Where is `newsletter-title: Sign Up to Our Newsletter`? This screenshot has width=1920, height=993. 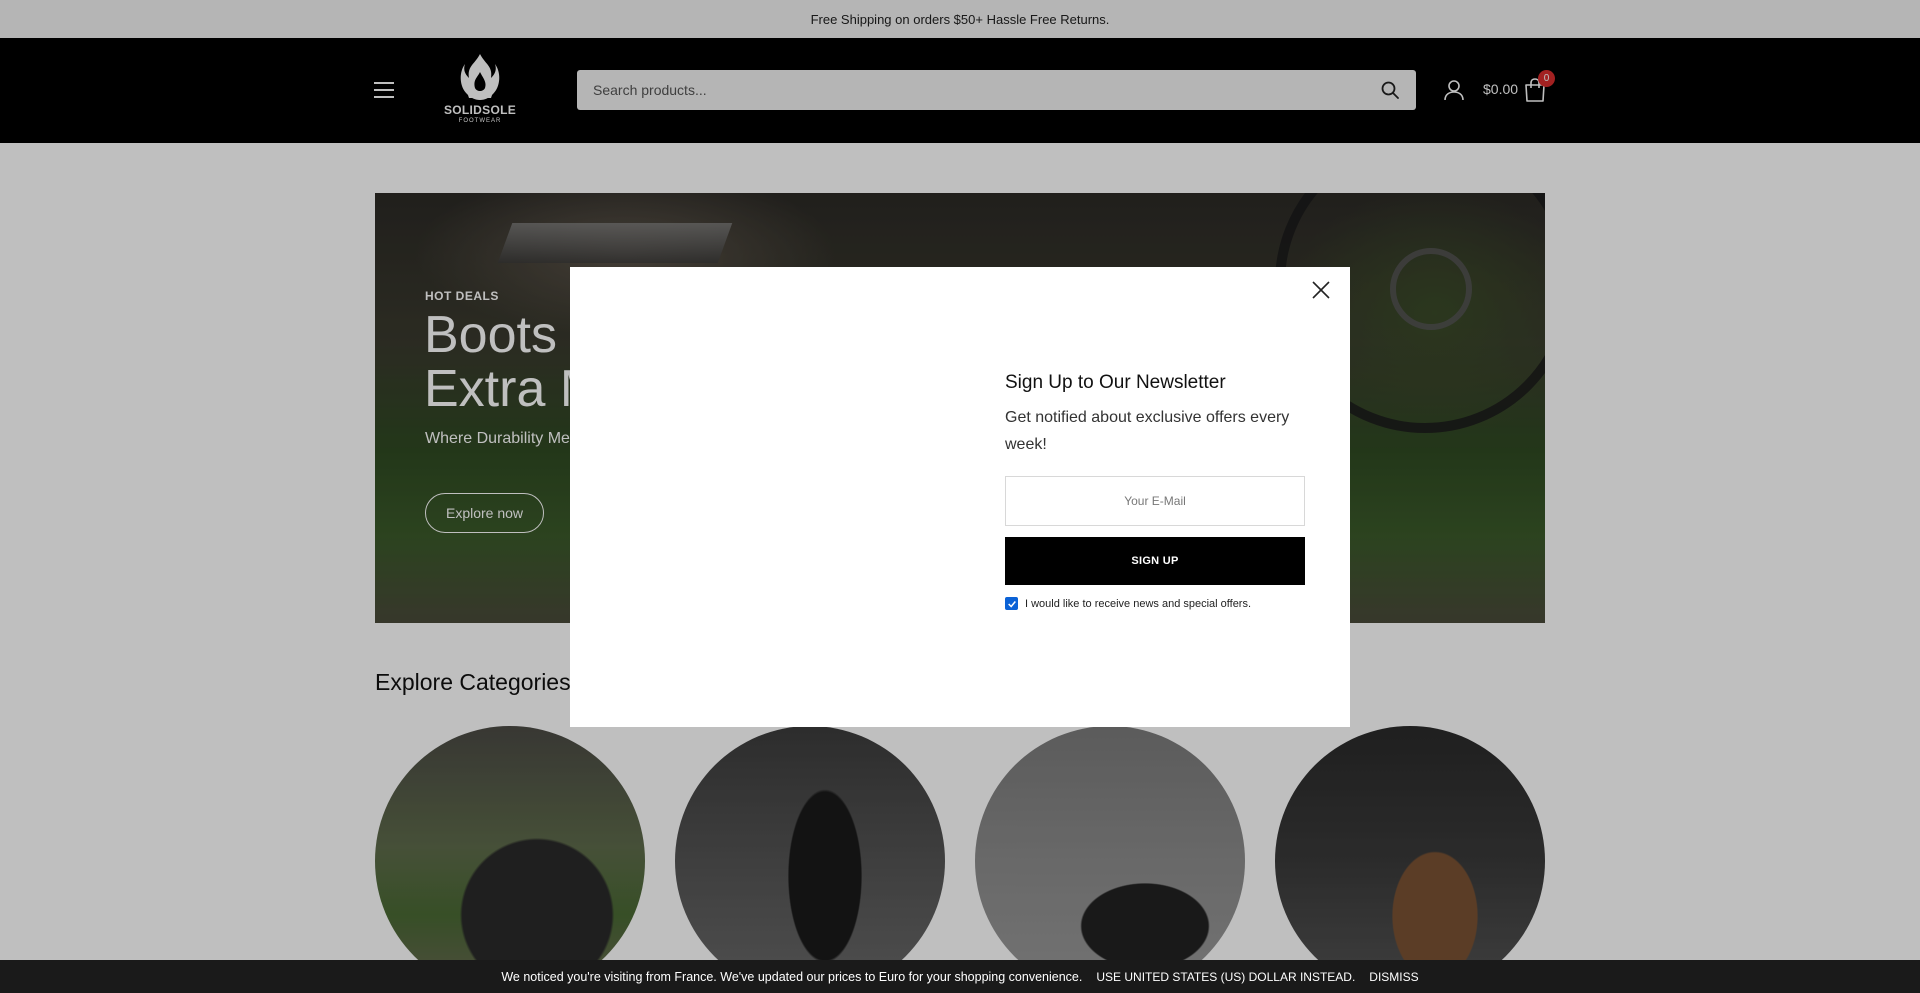
newsletter-title: Sign Up to Our Newsletter is located at coordinates (1115, 382).